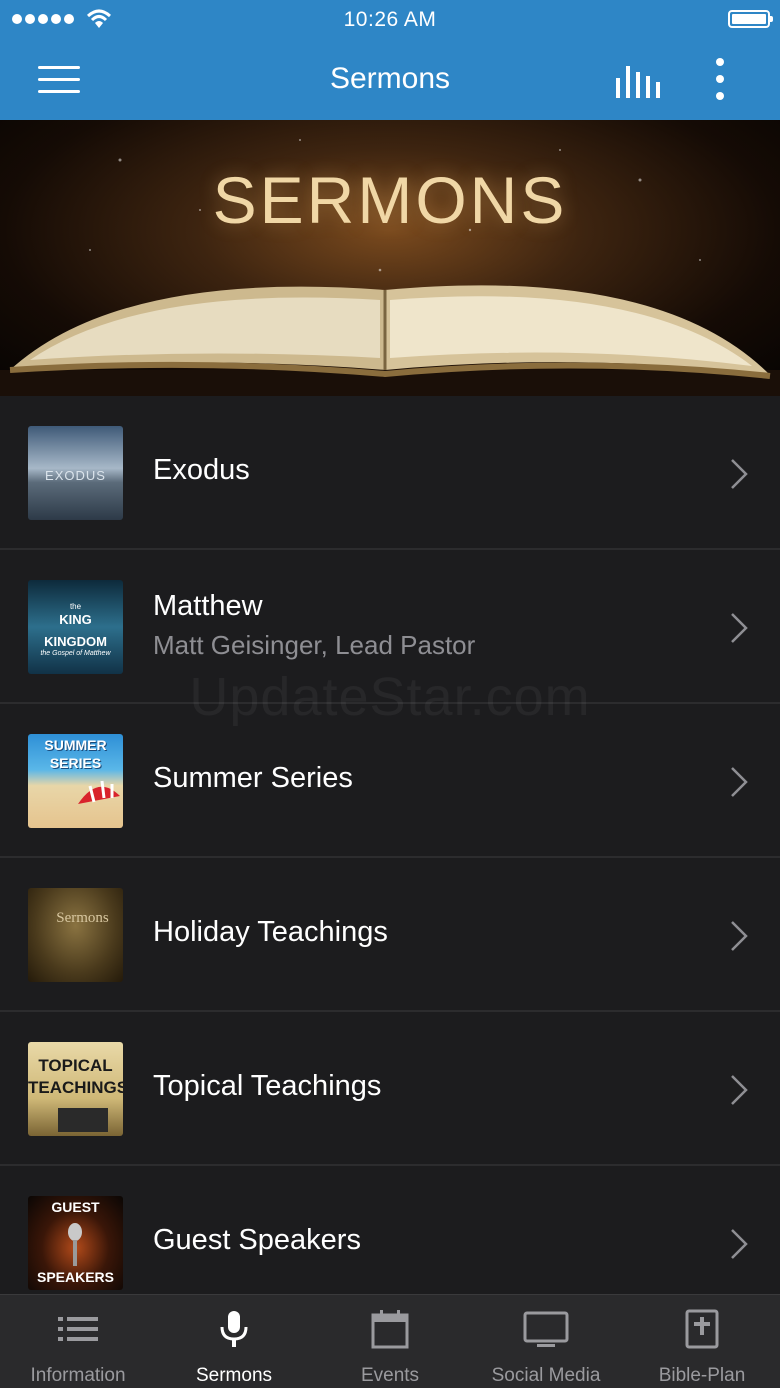 The width and height of the screenshot is (780, 1388). I want to click on thumbnail-text: the Gospel of Matthew, so click(75, 653).